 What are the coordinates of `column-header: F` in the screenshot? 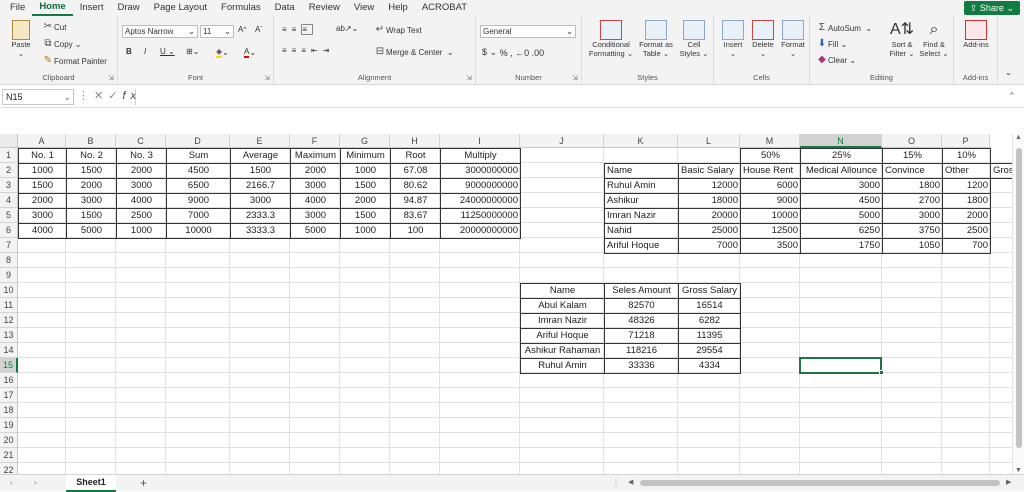 It's located at (315, 141).